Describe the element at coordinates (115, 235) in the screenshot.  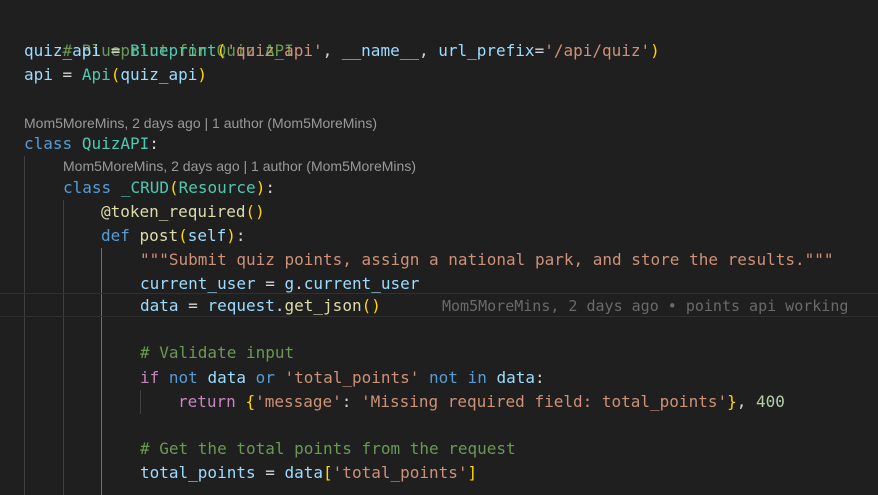
I see `keyword: def` at that location.